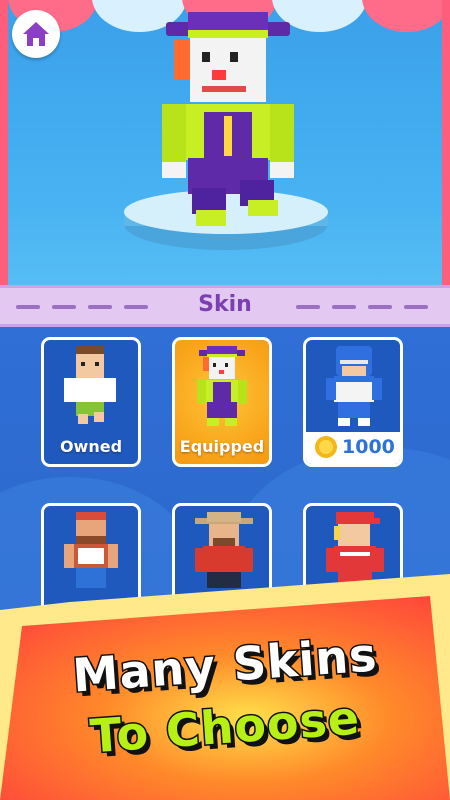 This screenshot has width=450, height=800. I want to click on skin-card-owned: Owned, so click(91, 402).